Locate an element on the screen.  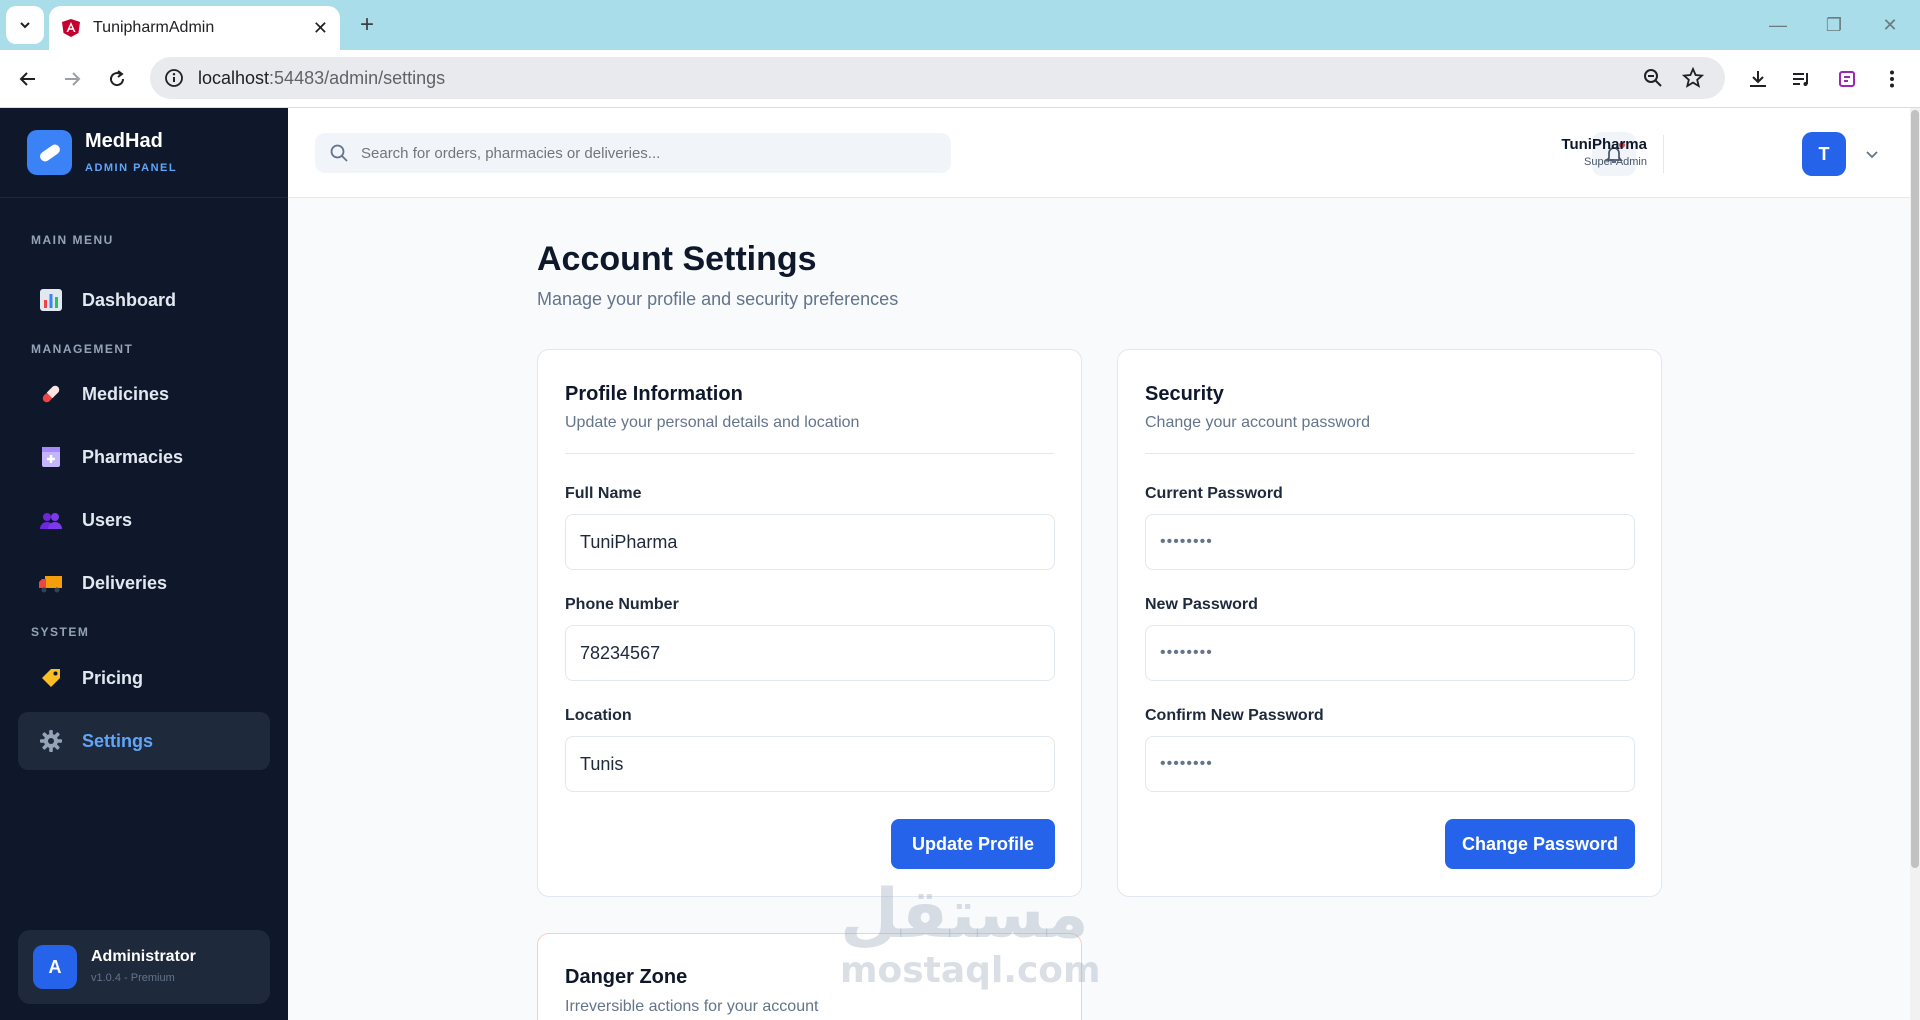
tab-close-icon: ✕ is located at coordinates (320, 28).